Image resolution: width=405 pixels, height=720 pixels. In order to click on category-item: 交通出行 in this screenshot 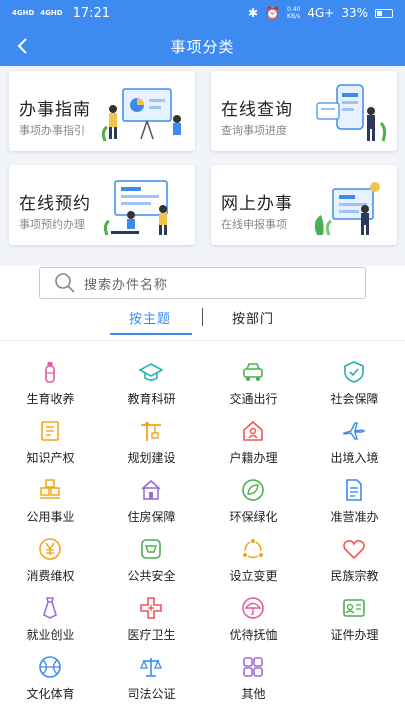, I will do `click(253, 385)`.